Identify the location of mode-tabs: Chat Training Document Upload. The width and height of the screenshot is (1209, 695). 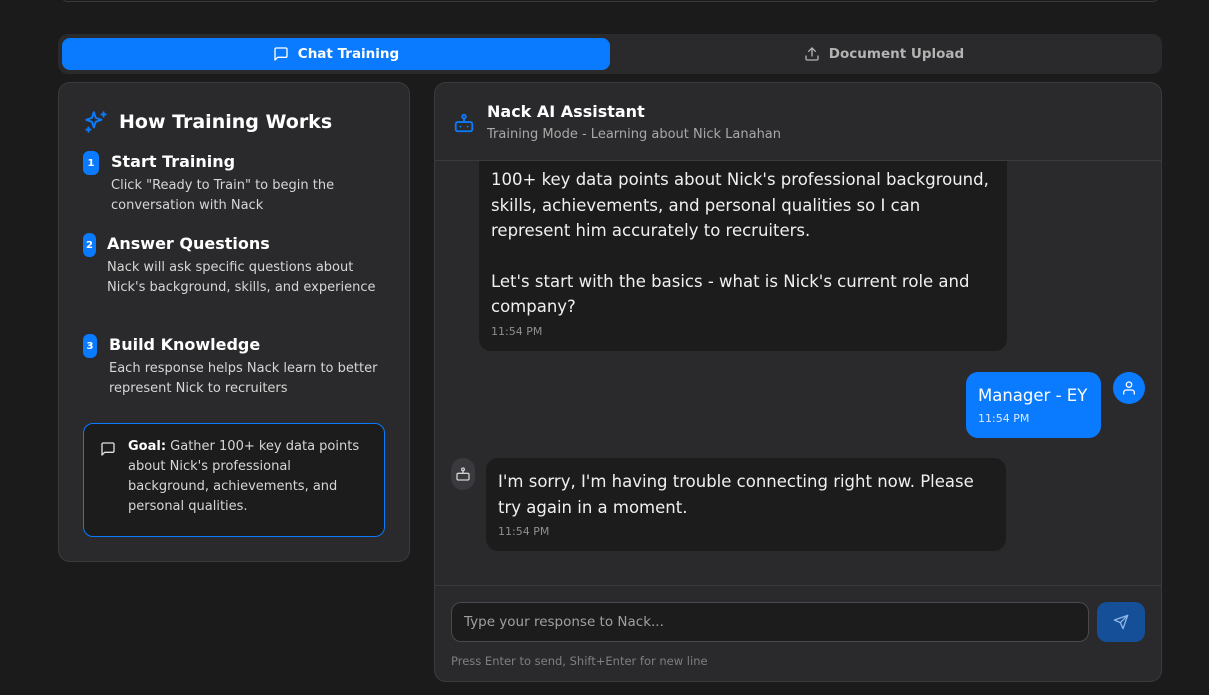
(610, 54).